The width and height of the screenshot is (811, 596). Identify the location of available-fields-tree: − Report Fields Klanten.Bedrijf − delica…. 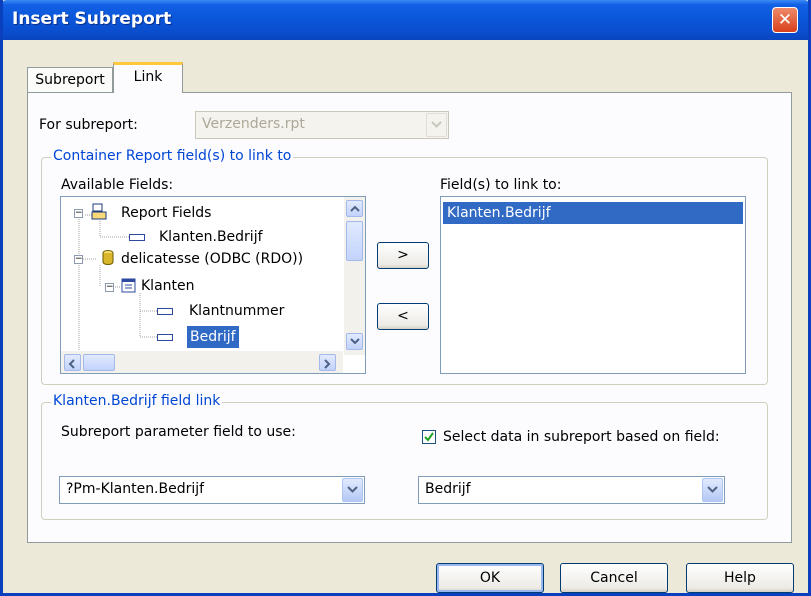
(213, 285).